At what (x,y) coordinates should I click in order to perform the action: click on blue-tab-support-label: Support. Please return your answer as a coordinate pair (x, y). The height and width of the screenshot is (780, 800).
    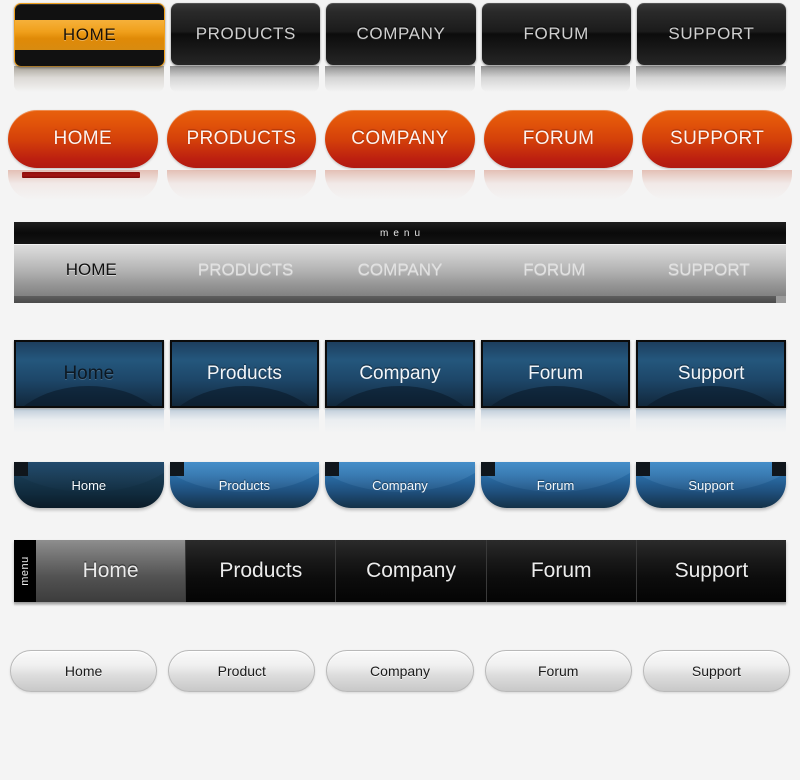
    Looking at the image, I should click on (711, 485).